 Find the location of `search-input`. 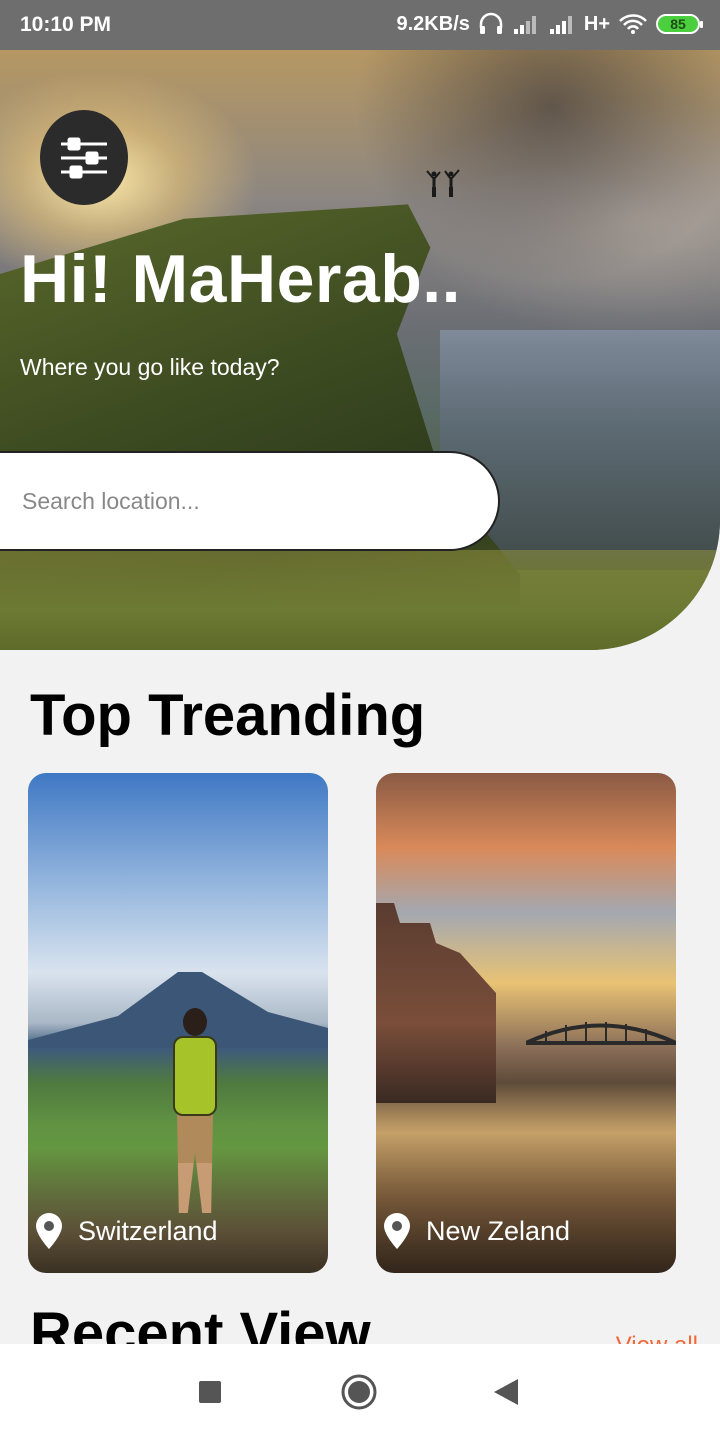

search-input is located at coordinates (259, 501).